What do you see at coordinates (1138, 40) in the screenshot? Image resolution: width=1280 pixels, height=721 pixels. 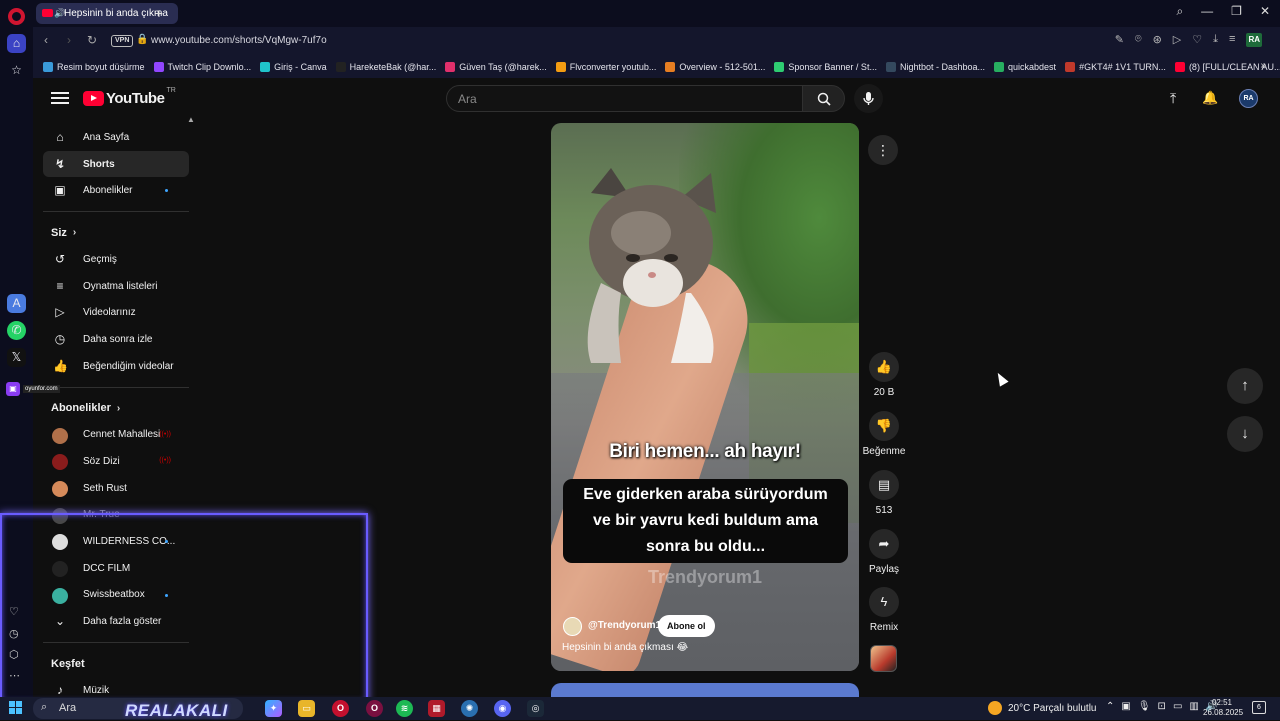 I see `camera-icon: ⌾` at bounding box center [1138, 40].